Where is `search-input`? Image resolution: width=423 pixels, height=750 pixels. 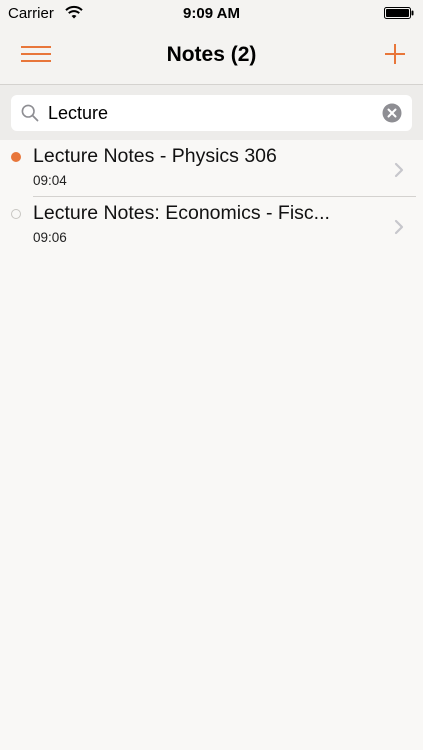
search-input is located at coordinates (208, 113).